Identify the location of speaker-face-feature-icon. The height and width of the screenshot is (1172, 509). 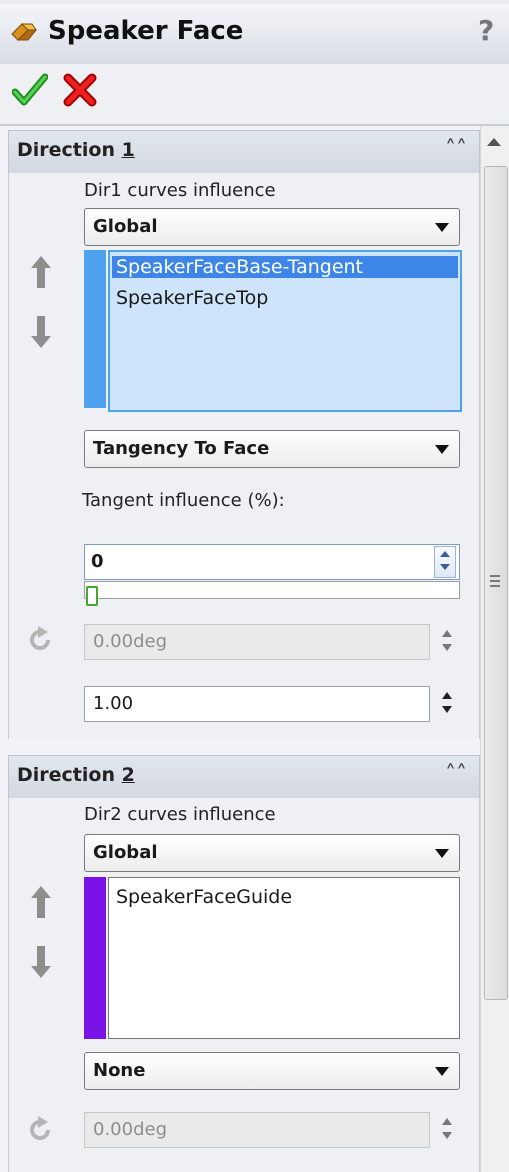
(24, 32).